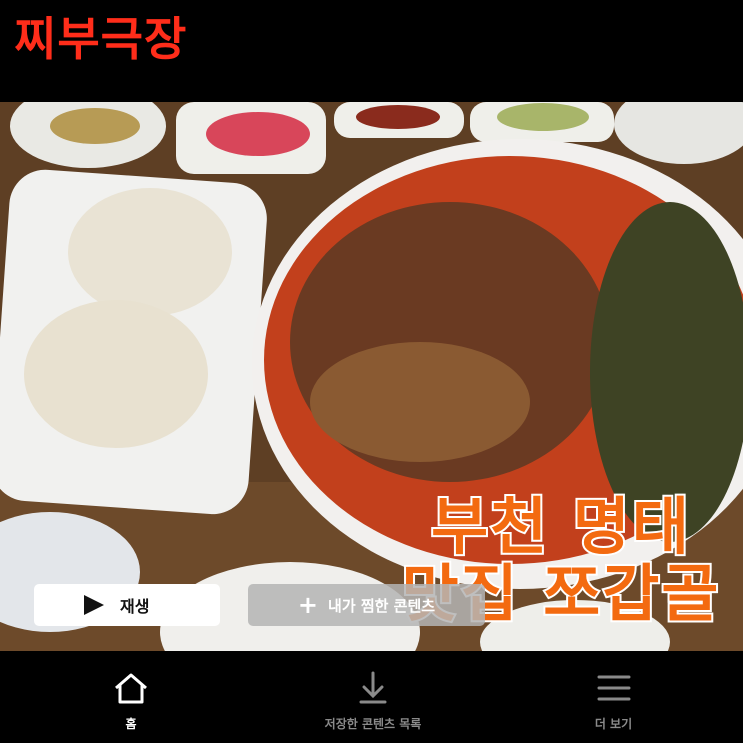  Describe the element at coordinates (382, 605) in the screenshot. I see `favorites-label: 내가 찜한 콘텐츠` at that location.